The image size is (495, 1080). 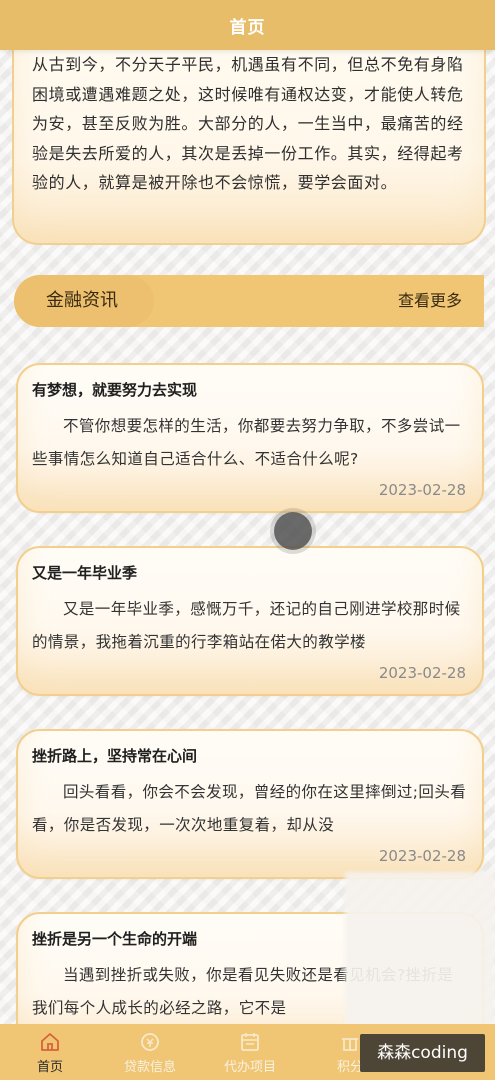 I want to click on news-title: 挫折路上，坚持常在心间, so click(x=115, y=756).